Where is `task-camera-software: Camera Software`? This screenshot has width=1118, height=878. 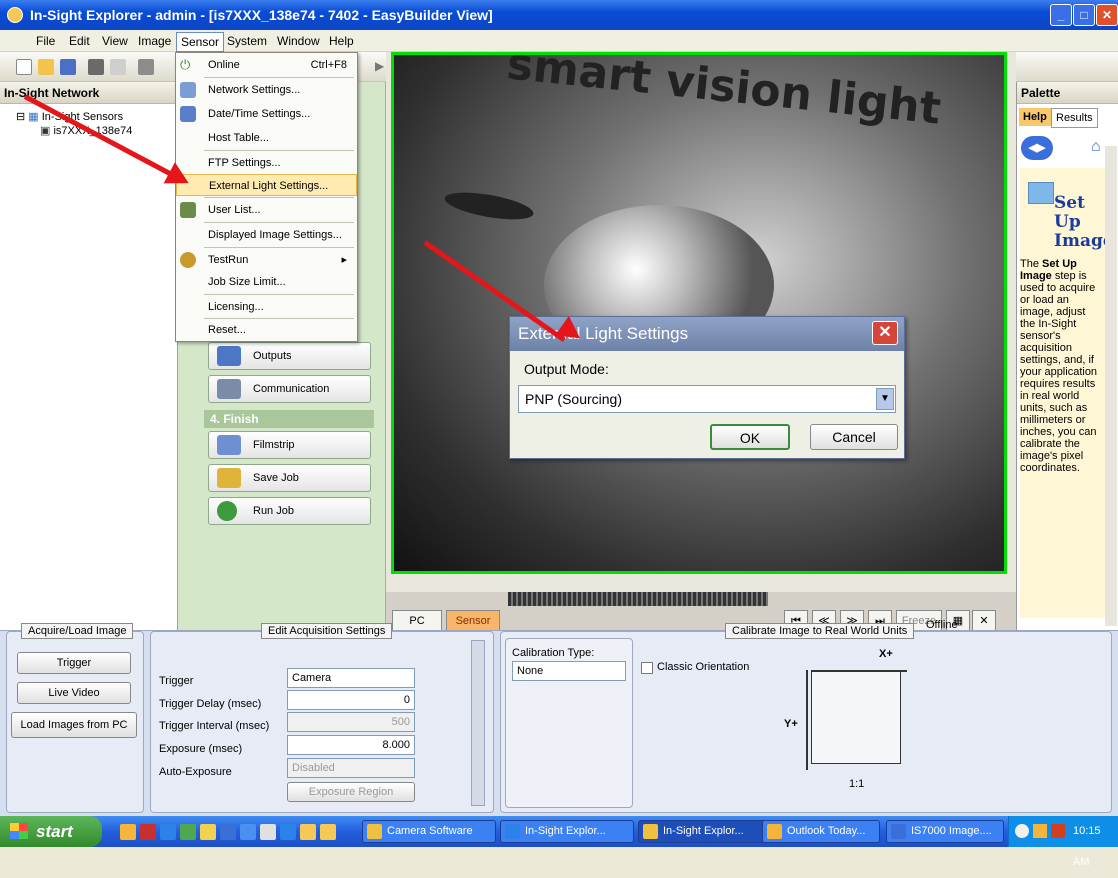 task-camera-software: Camera Software is located at coordinates (429, 831).